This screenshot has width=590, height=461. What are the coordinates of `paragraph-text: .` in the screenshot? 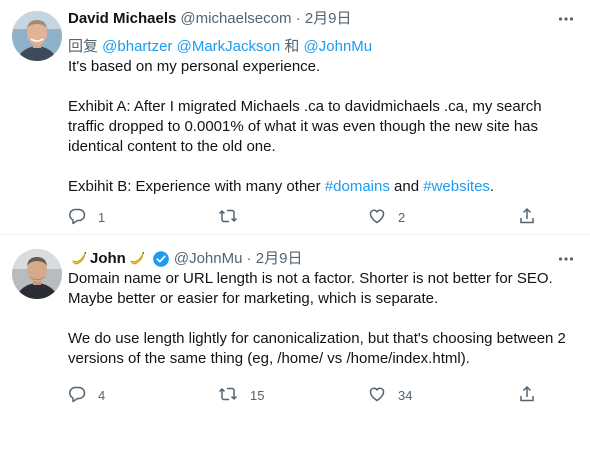 It's located at (492, 186).